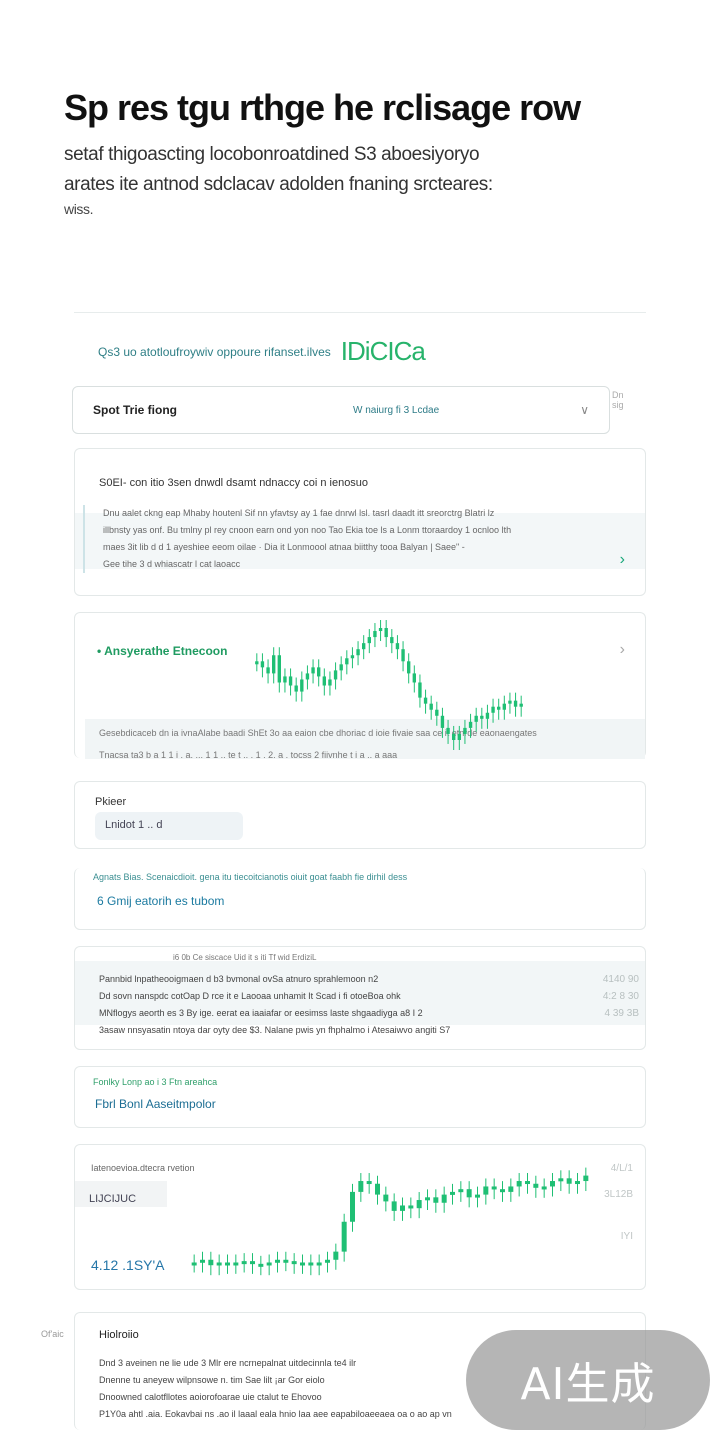  Describe the element at coordinates (389, 685) in the screenshot. I see `candlestick-chart-top` at that location.